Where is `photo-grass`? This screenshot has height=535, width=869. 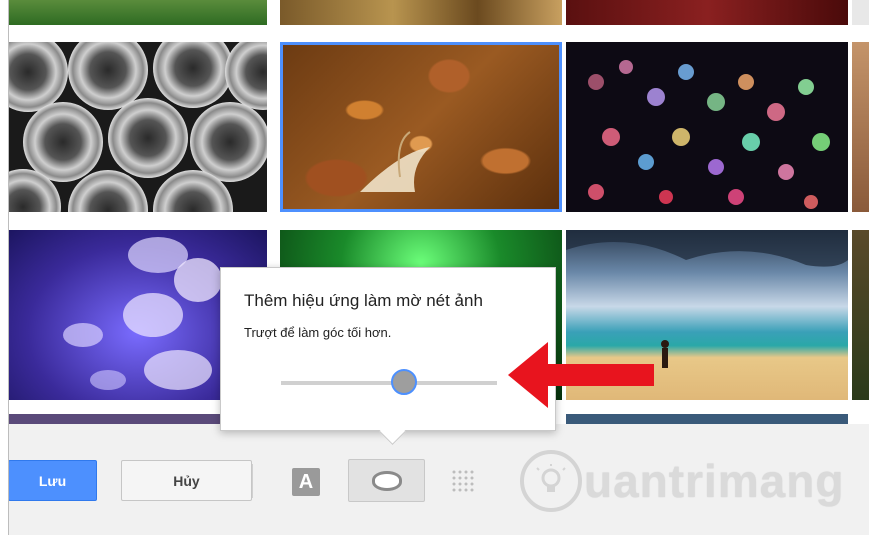
photo-grass is located at coordinates (137, 12).